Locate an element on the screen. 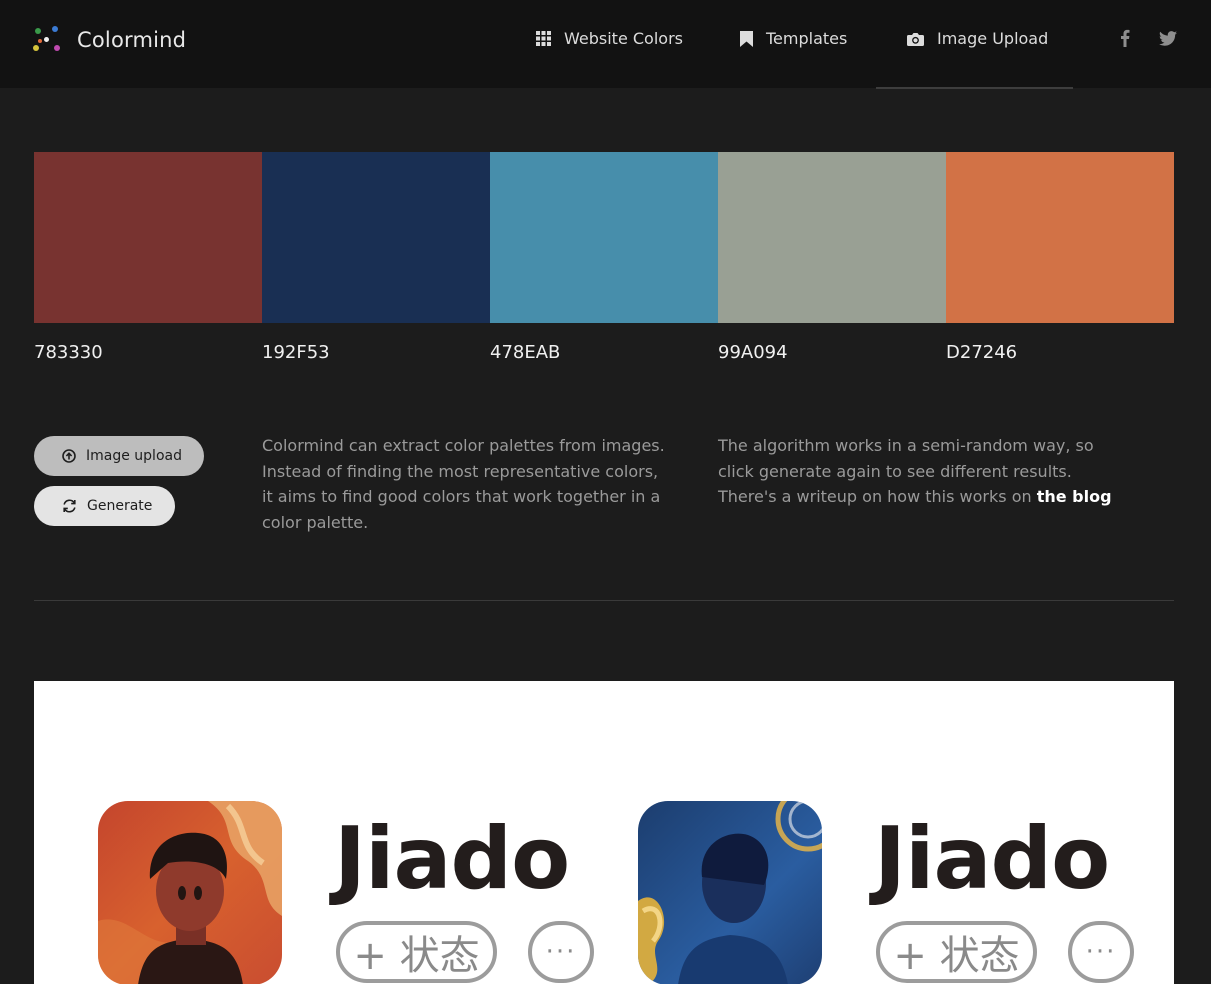 Image resolution: width=1211 pixels, height=984 pixels. hex-code: D27246 is located at coordinates (981, 352).